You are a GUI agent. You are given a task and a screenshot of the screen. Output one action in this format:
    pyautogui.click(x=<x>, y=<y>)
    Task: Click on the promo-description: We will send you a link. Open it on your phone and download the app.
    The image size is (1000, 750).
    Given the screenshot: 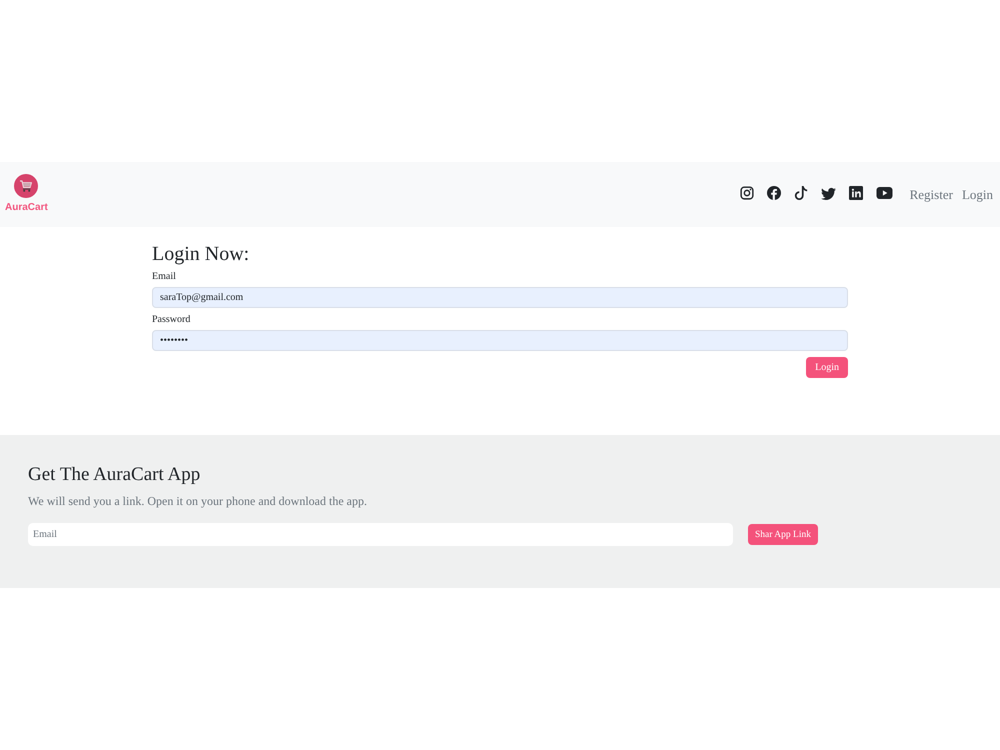 What is the action you would take?
    pyautogui.click(x=197, y=501)
    